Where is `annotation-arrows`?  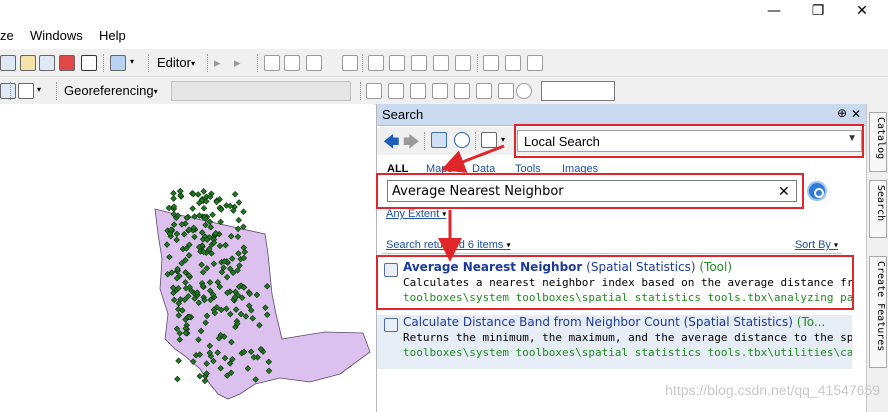
annotation-arrows is located at coordinates (471, 203).